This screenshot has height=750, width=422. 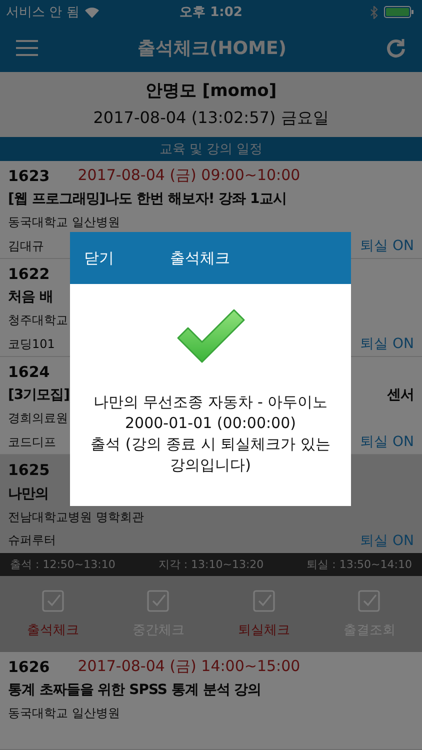 I want to click on carrier-text: 서비스 안 됨, so click(x=43, y=12).